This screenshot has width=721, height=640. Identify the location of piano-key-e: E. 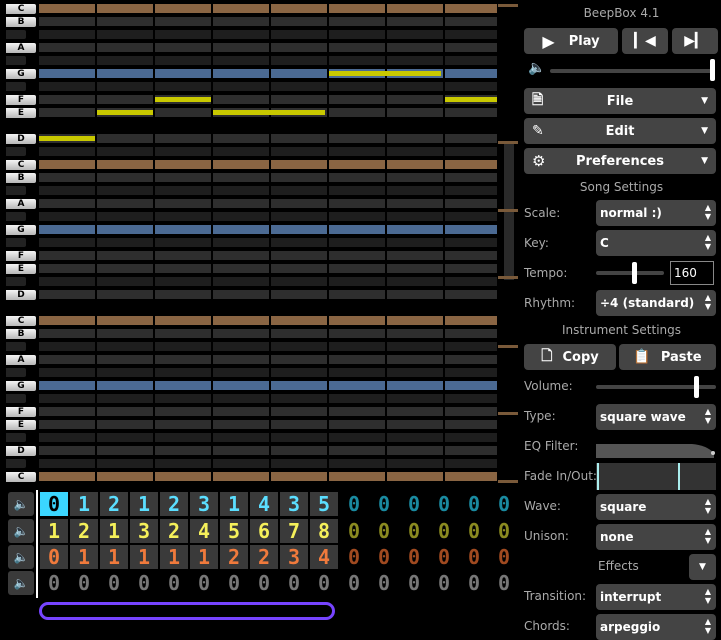
(21, 113).